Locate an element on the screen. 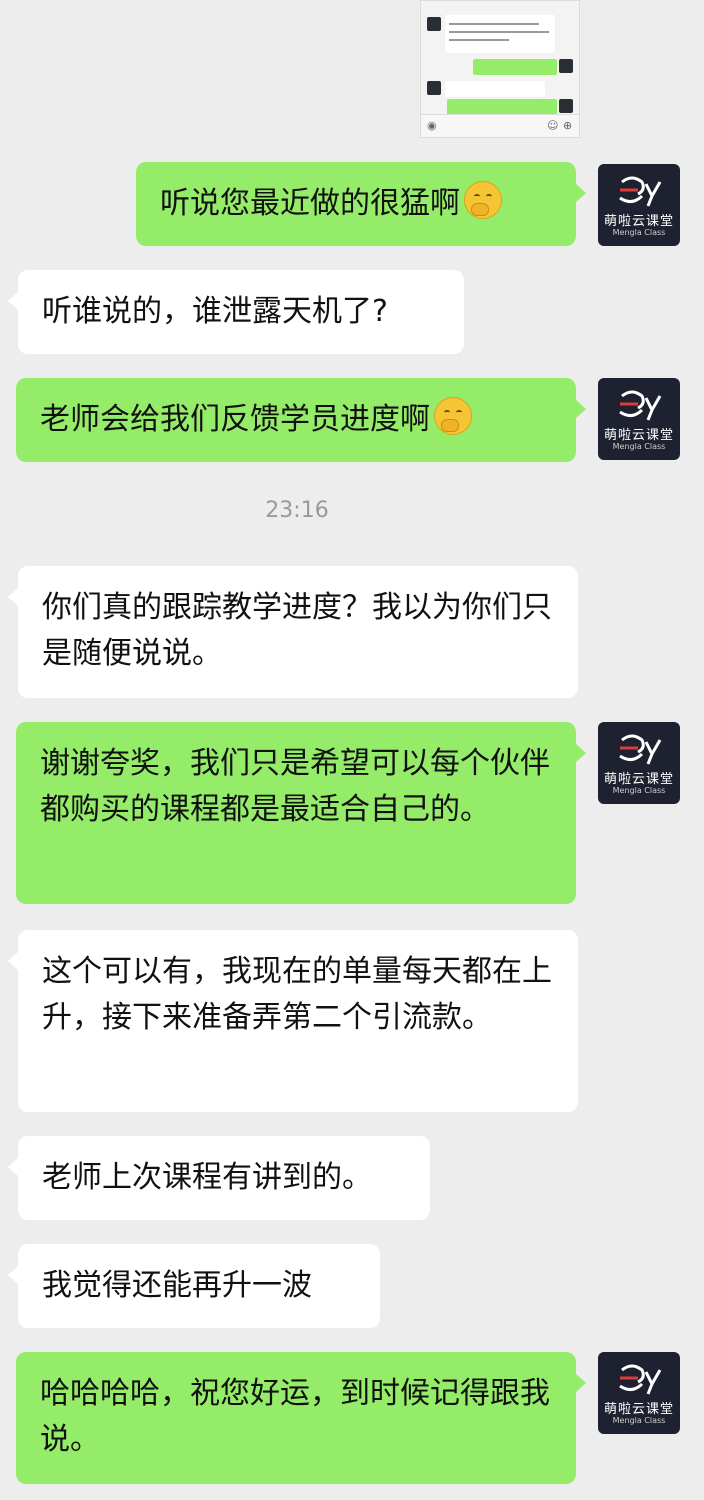 This screenshot has width=704, height=1500. message-bubble-incoming: 老师上次课程有讲到的。 is located at coordinates (219, 1178).